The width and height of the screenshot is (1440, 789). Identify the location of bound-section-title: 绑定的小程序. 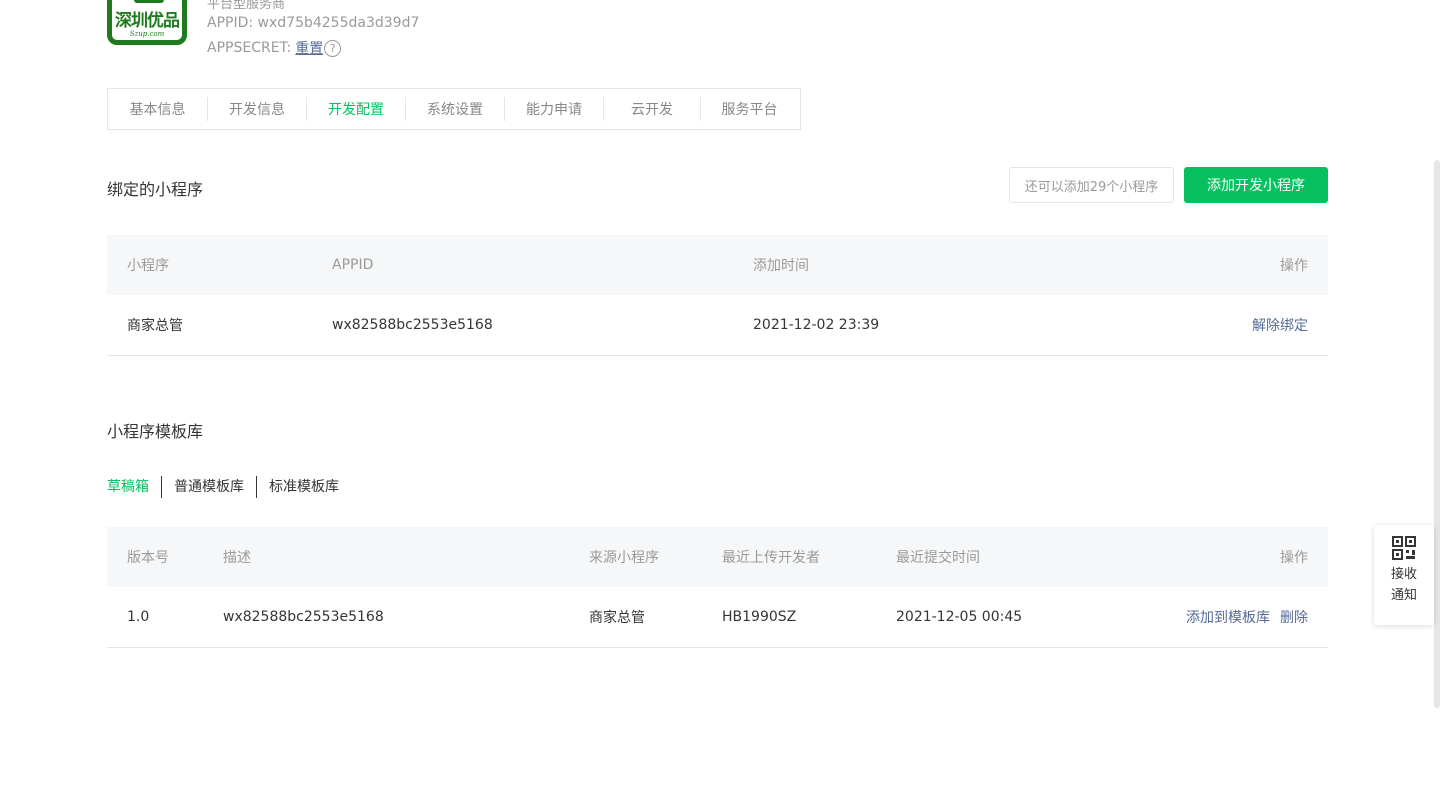
(155, 189).